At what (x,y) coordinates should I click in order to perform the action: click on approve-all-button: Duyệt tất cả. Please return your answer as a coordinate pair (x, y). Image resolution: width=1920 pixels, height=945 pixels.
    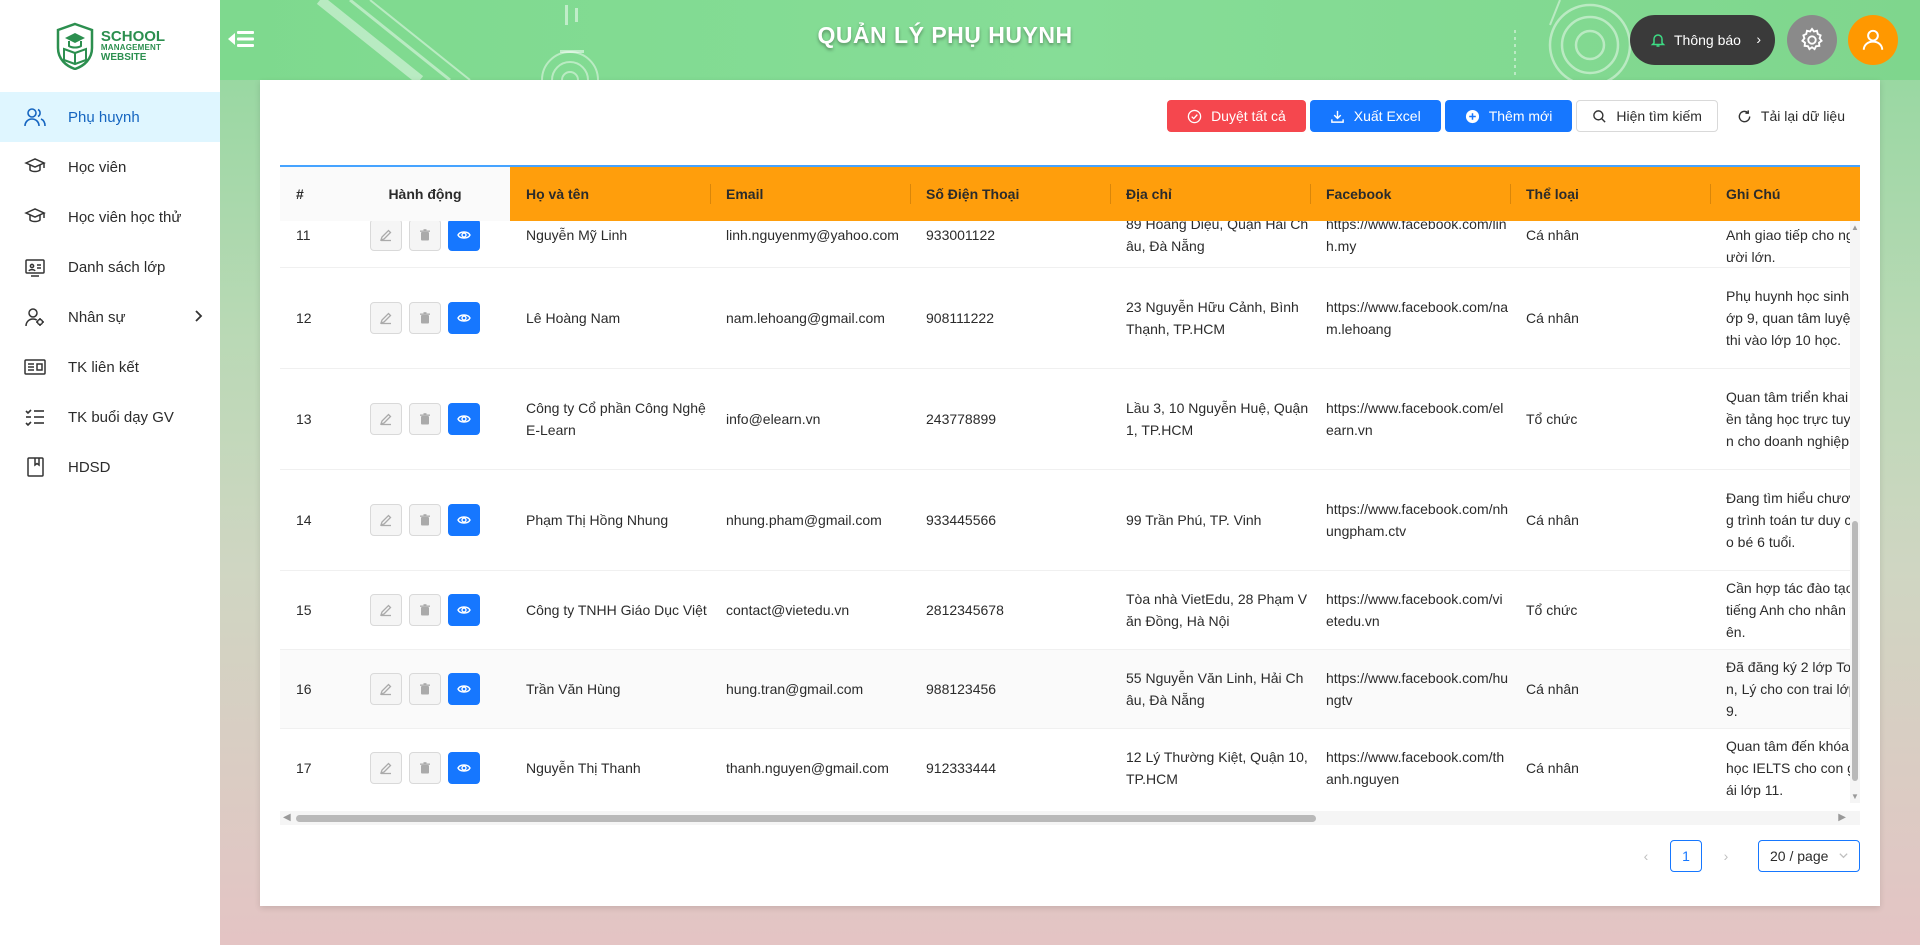
    Looking at the image, I should click on (1236, 116).